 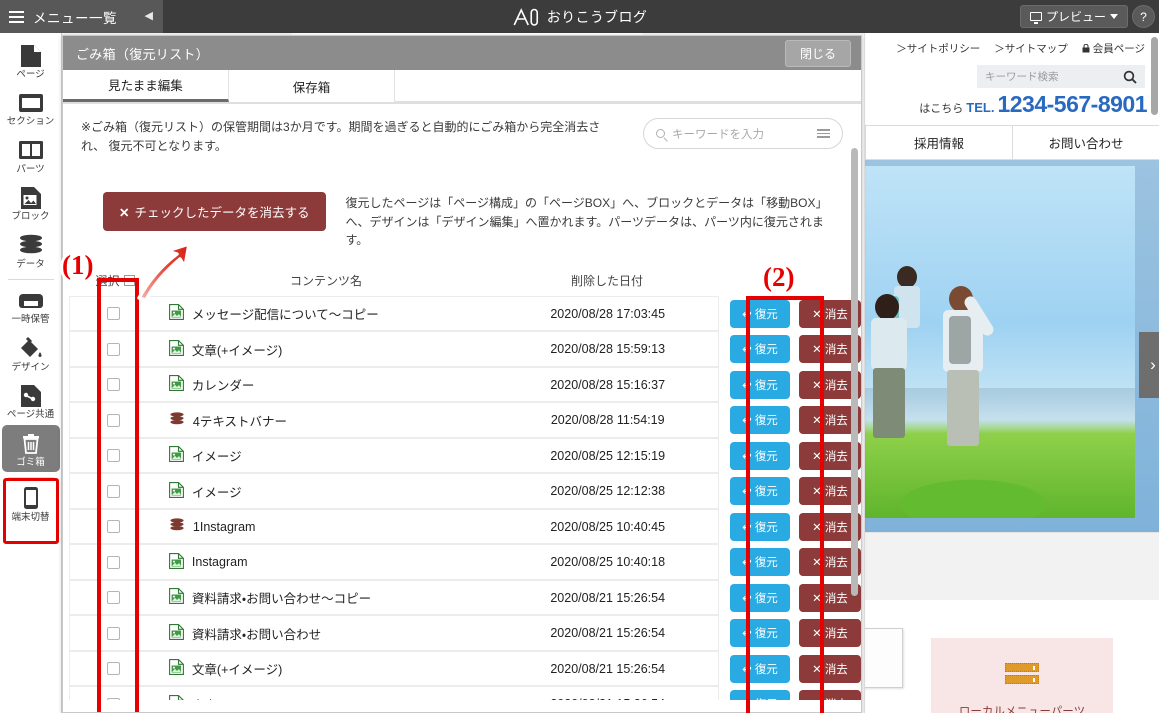 I want to click on nav-item-recruit: 採用情報, so click(x=938, y=142).